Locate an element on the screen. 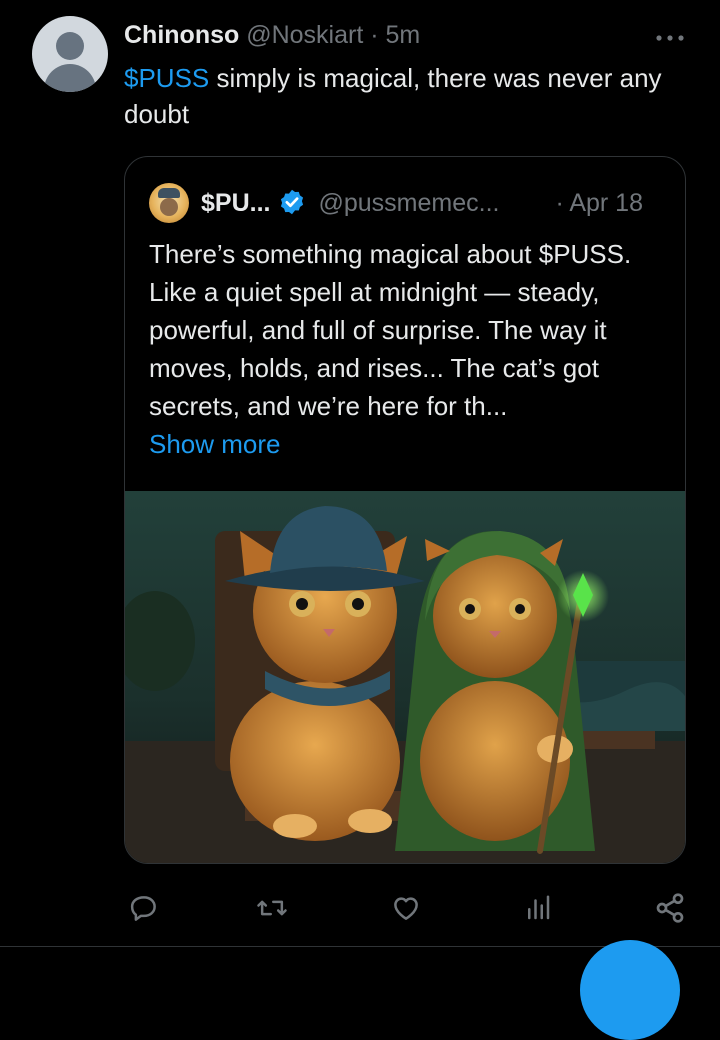  tweet-action-bar is located at coordinates (360, 908).